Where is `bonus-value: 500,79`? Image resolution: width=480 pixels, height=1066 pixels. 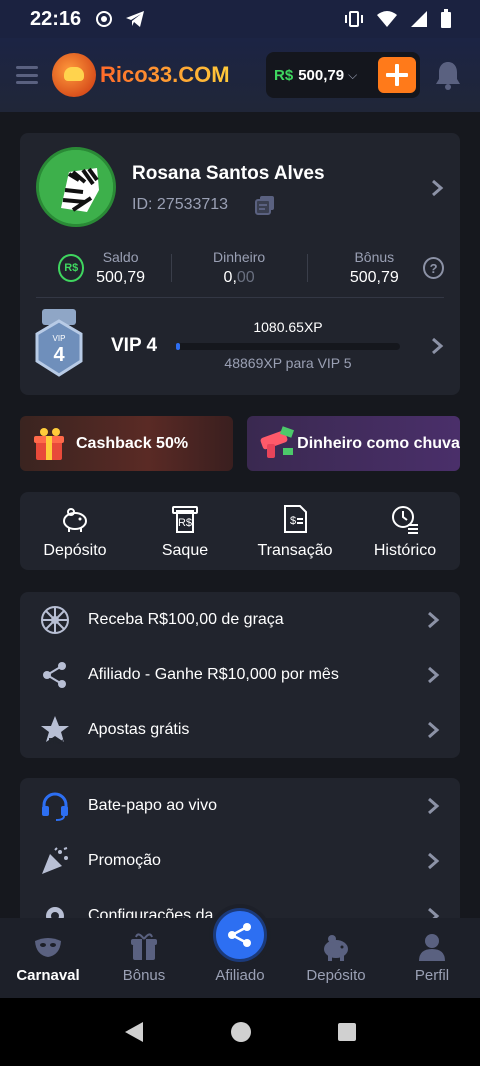
bonus-value: 500,79 is located at coordinates (374, 277).